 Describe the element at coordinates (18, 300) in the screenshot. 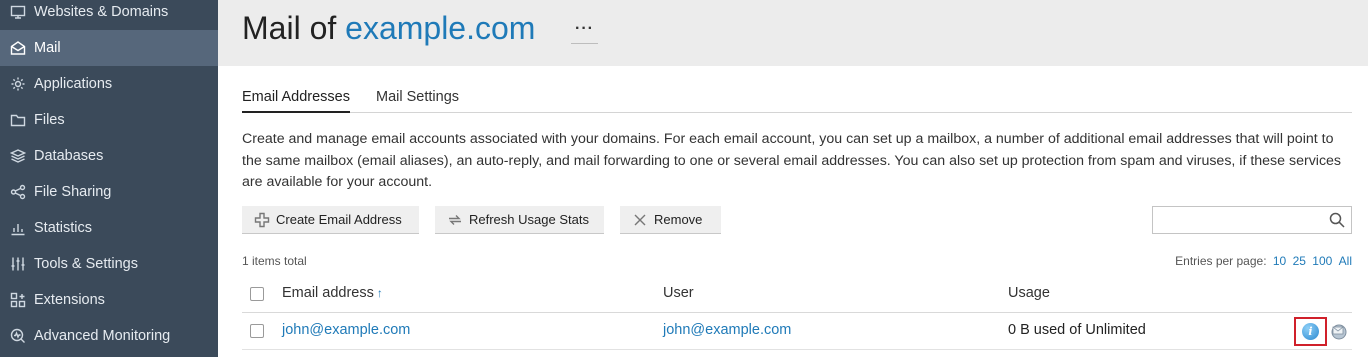

I see `extensions-icon` at that location.